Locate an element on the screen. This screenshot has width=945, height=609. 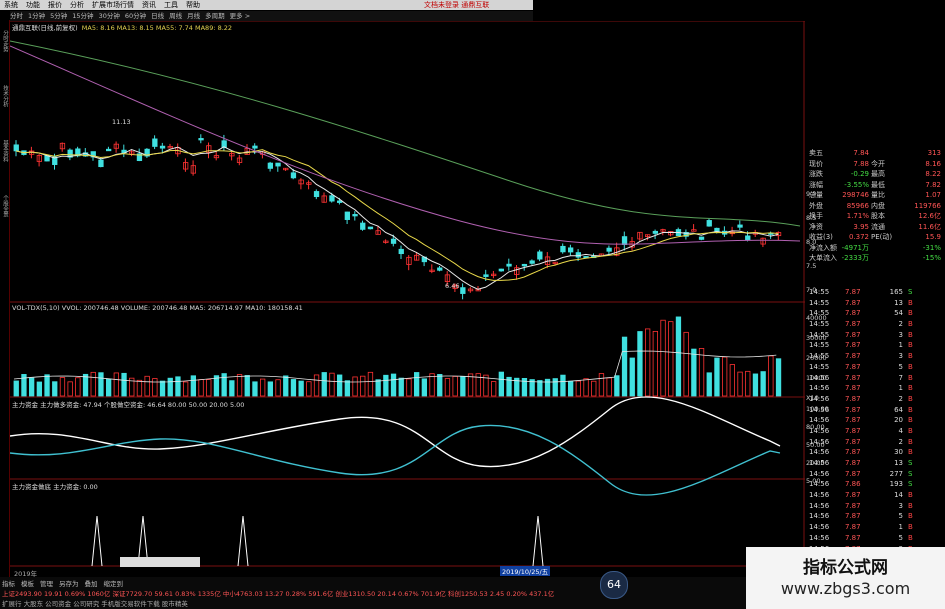
timeframe-tab-10: 更多 > is located at coordinates (240, 16).